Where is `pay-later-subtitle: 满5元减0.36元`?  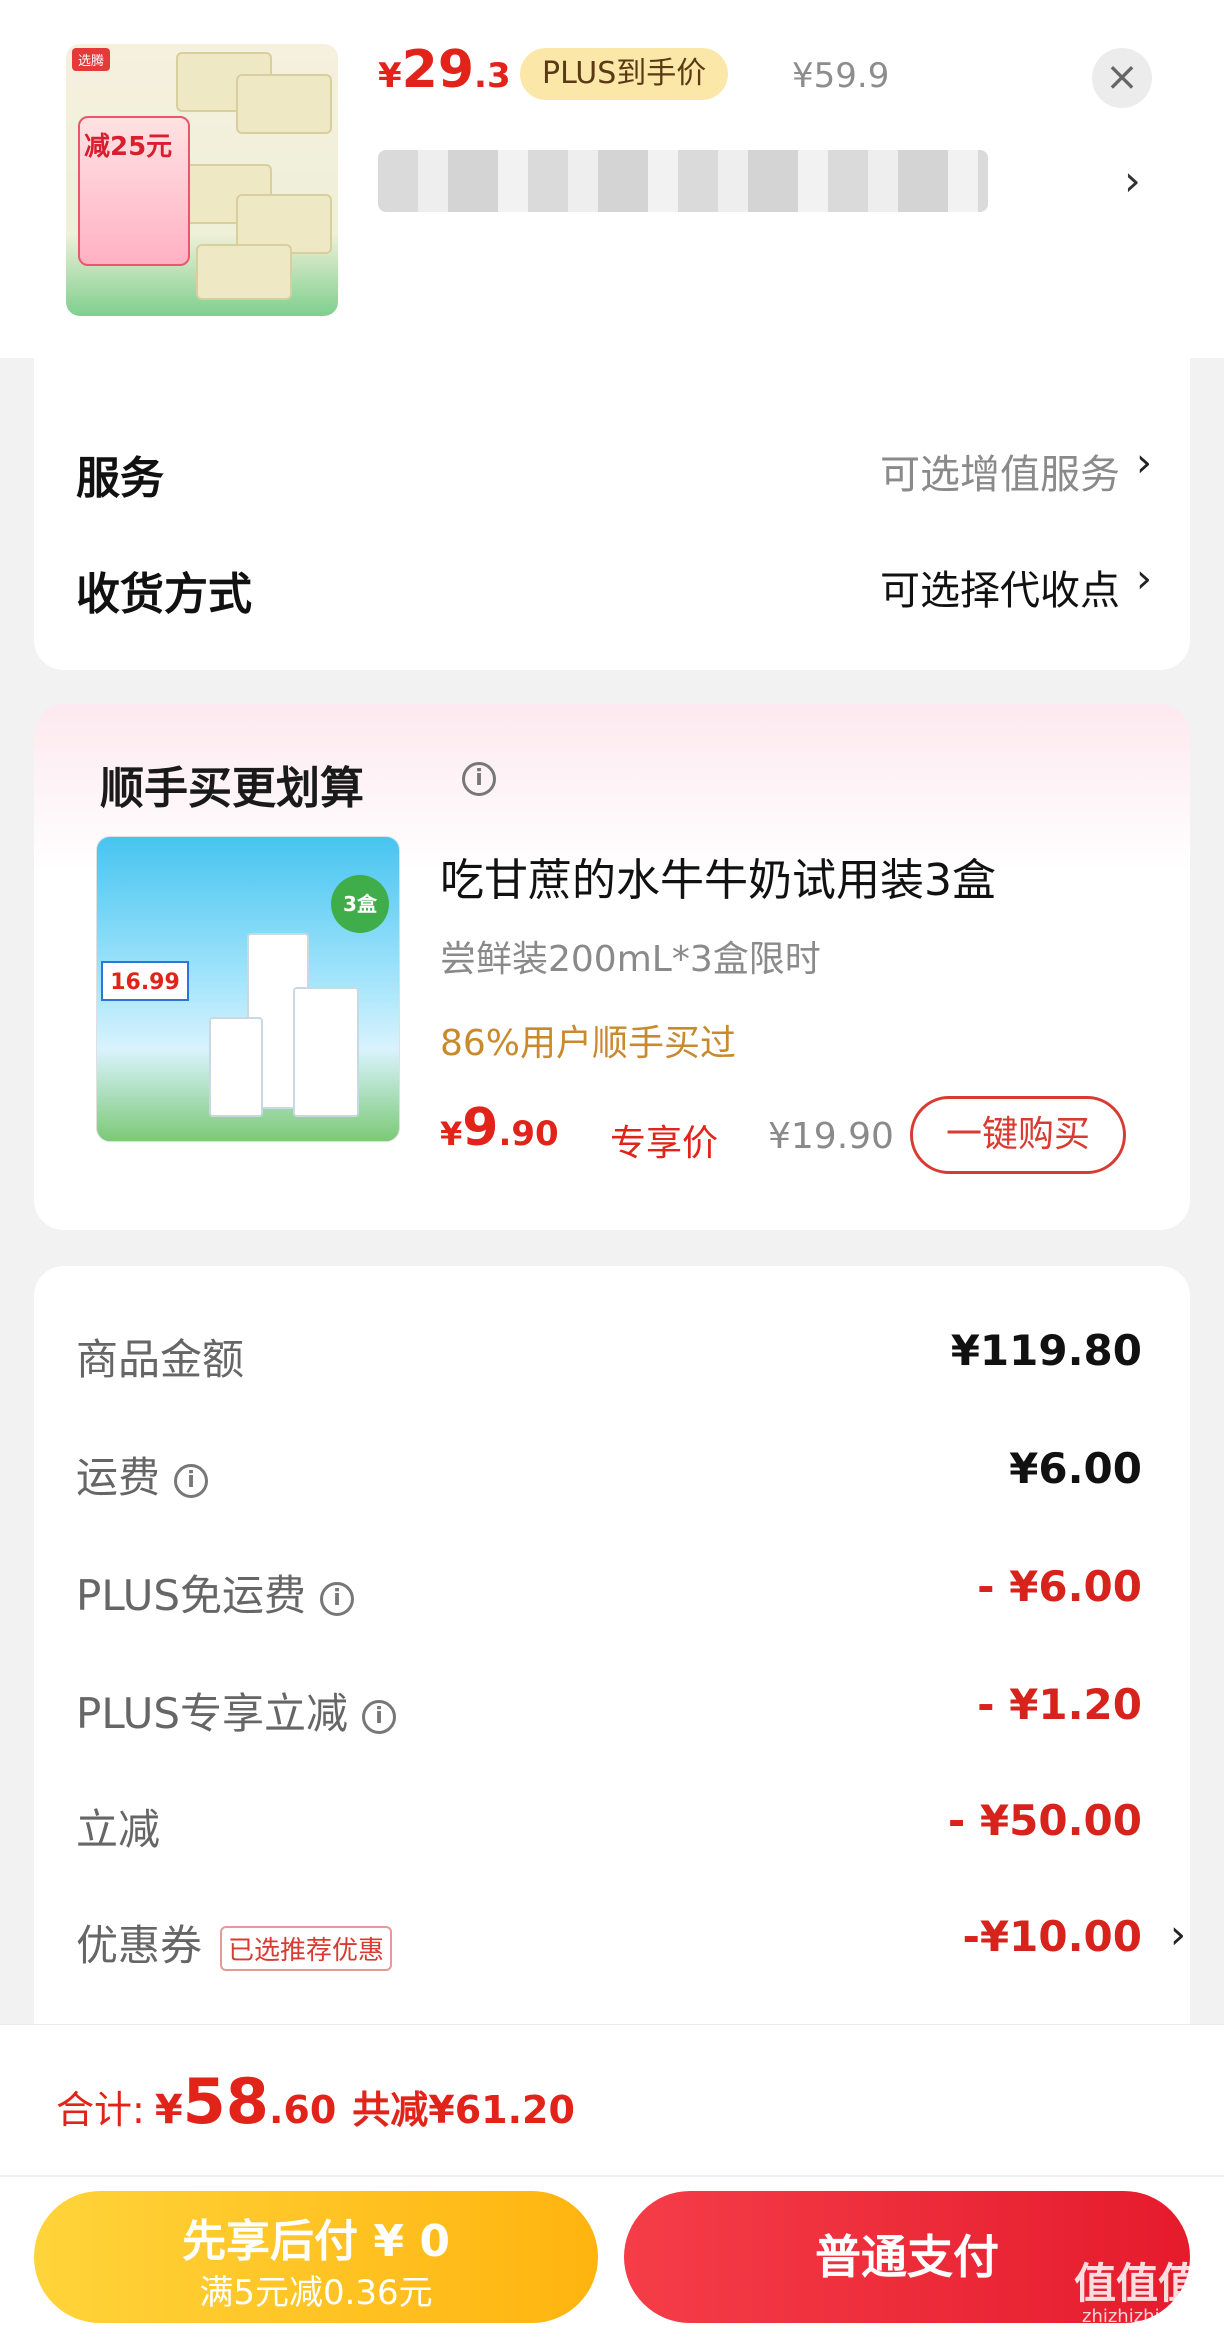 pay-later-subtitle: 满5元减0.36元 is located at coordinates (316, 2293).